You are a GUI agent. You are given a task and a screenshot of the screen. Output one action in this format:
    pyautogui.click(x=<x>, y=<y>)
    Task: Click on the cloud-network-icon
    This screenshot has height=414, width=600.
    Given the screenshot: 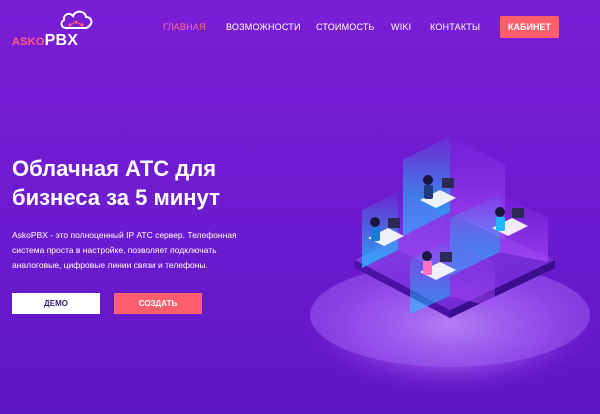 What is the action you would take?
    pyautogui.click(x=76, y=19)
    